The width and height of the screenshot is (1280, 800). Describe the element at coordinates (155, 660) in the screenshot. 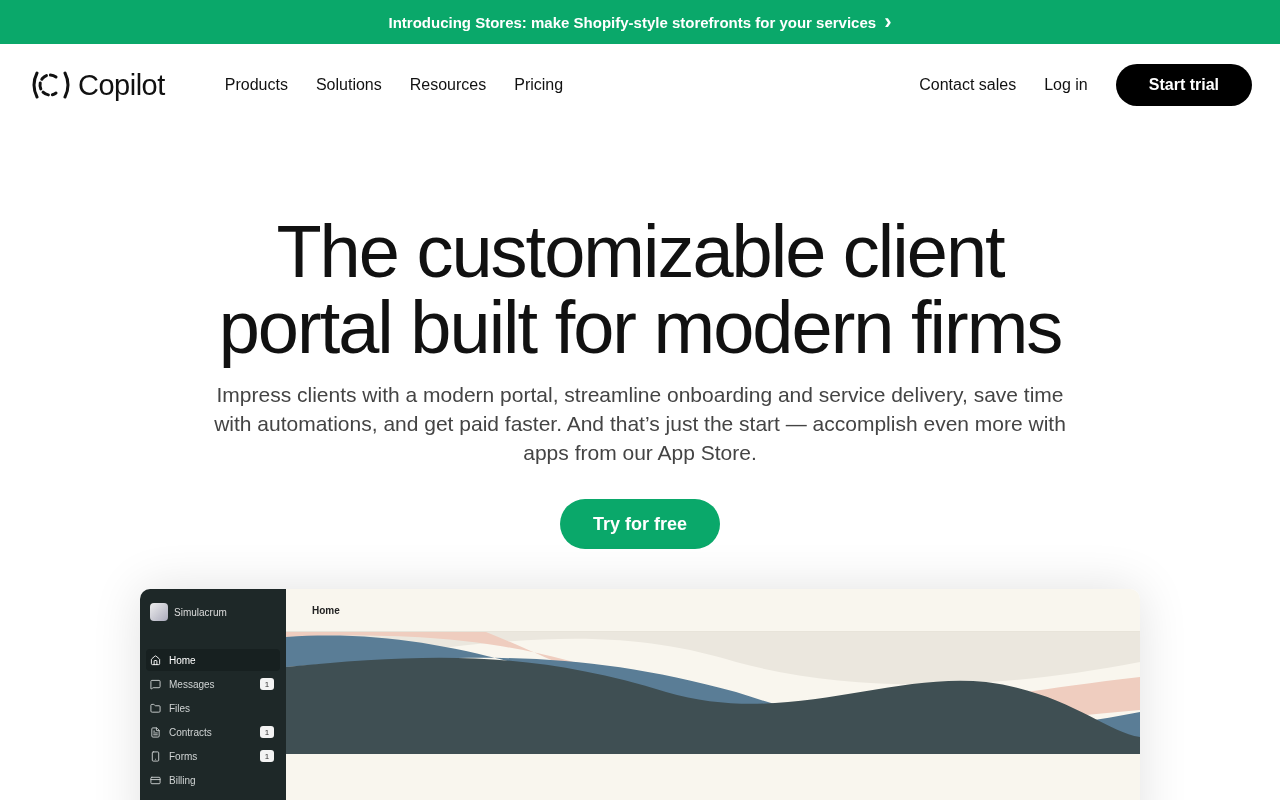

I see `home-icon` at that location.